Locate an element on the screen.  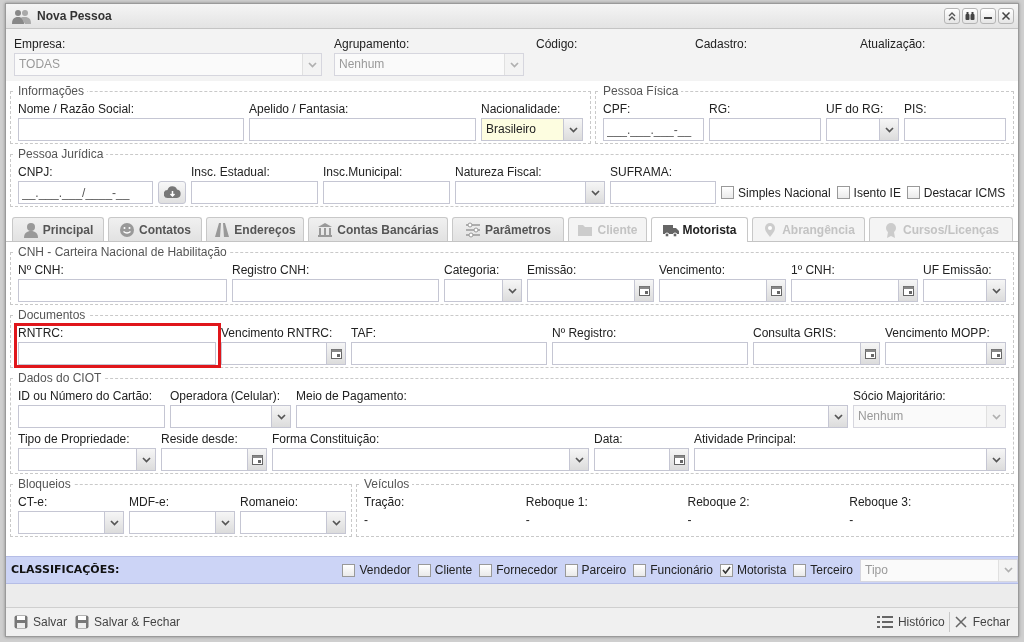
field-label: Tração: is located at coordinates (385, 502).